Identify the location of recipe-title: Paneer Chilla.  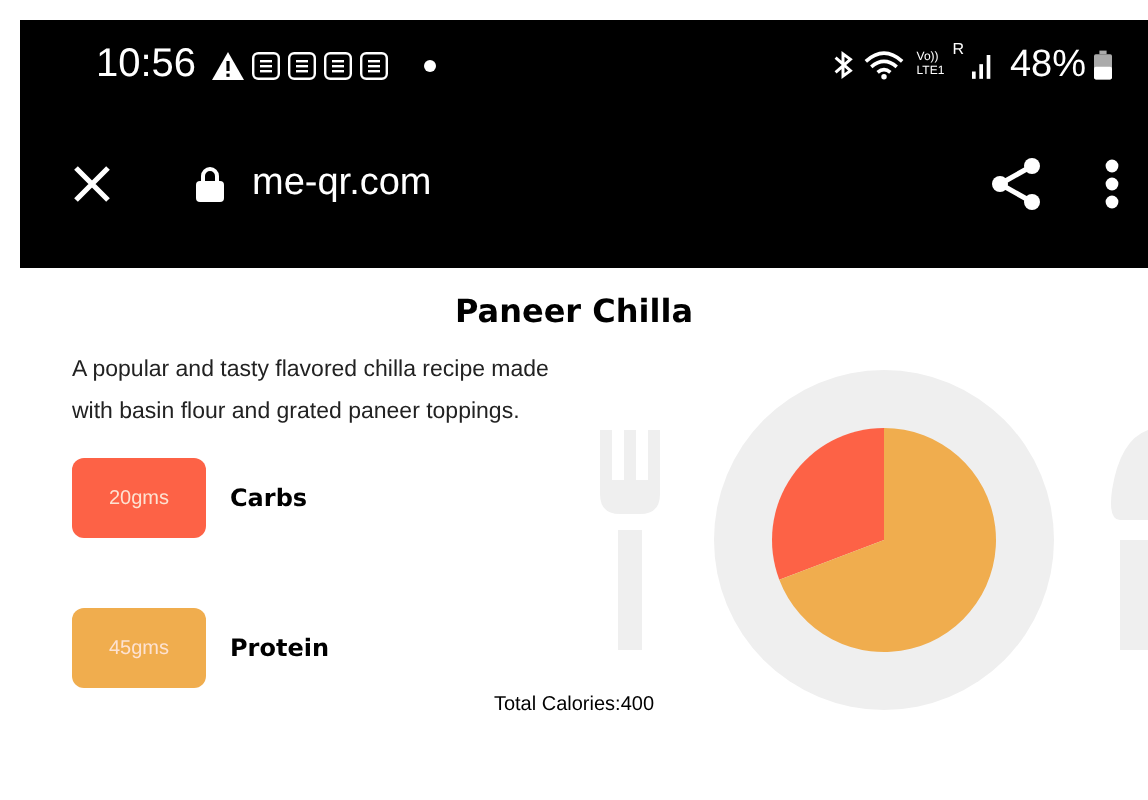
(574, 311).